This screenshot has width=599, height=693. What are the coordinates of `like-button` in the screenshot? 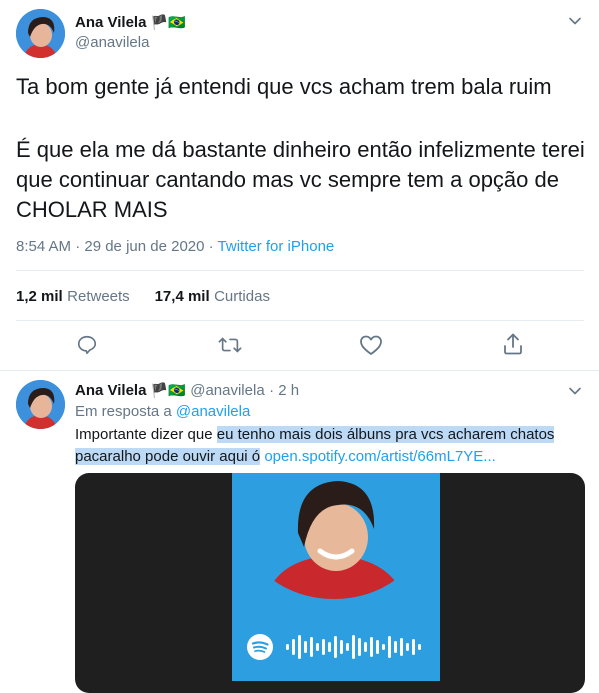 It's located at (371, 345).